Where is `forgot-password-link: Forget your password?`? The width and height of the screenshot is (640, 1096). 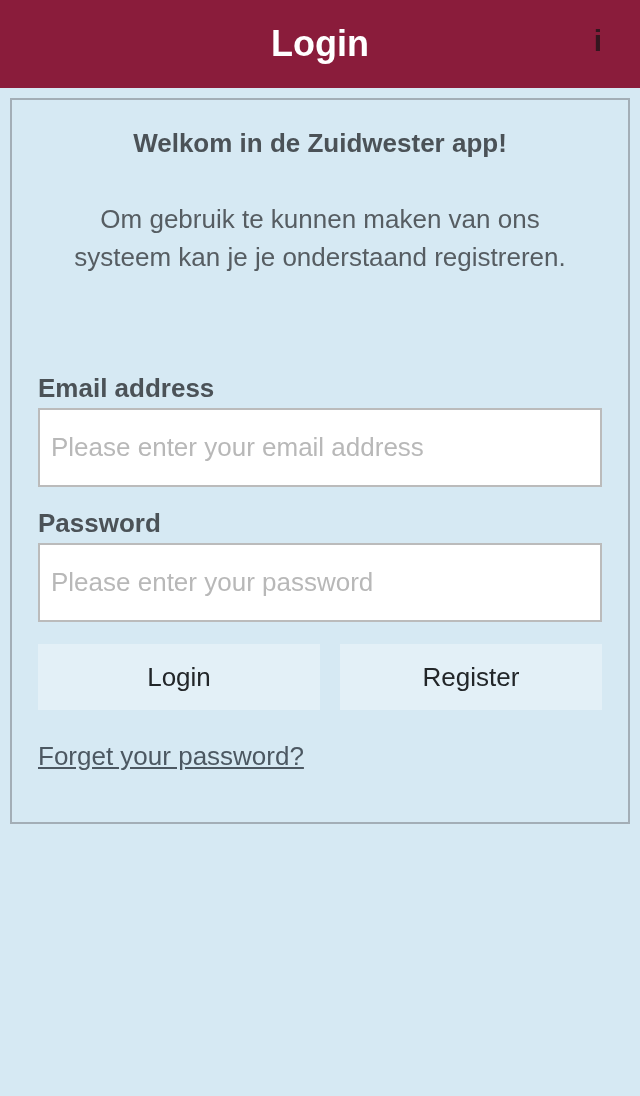 forgot-password-link: Forget your password? is located at coordinates (171, 756).